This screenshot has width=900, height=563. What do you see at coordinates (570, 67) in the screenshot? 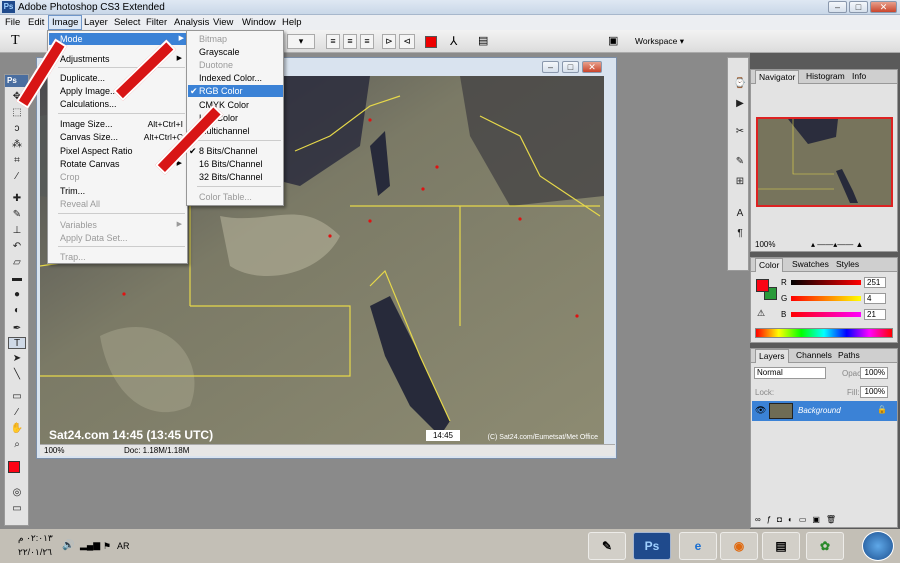
I see `doc-maximize-button: □` at bounding box center [570, 67].